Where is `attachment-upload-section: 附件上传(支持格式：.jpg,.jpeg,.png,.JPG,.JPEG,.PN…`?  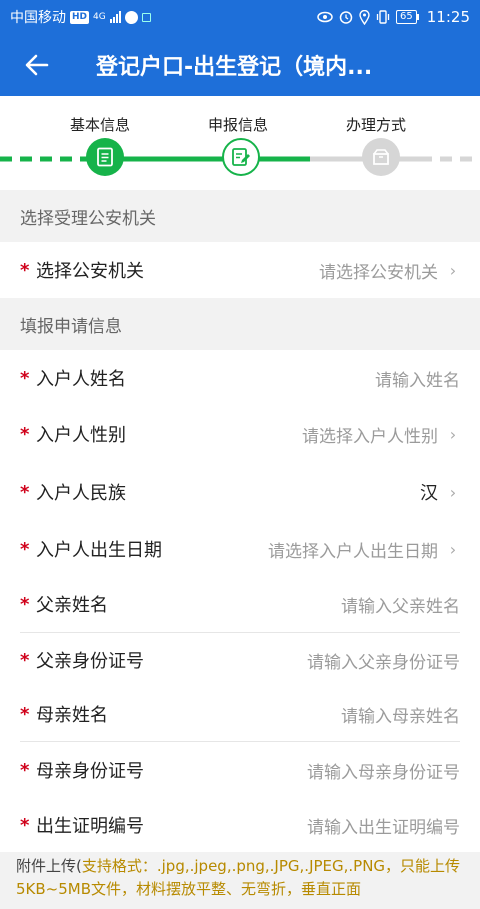 attachment-upload-section: 附件上传(支持格式：.jpg,.jpeg,.png,.JPG,.JPEG,.PN… is located at coordinates (240, 880).